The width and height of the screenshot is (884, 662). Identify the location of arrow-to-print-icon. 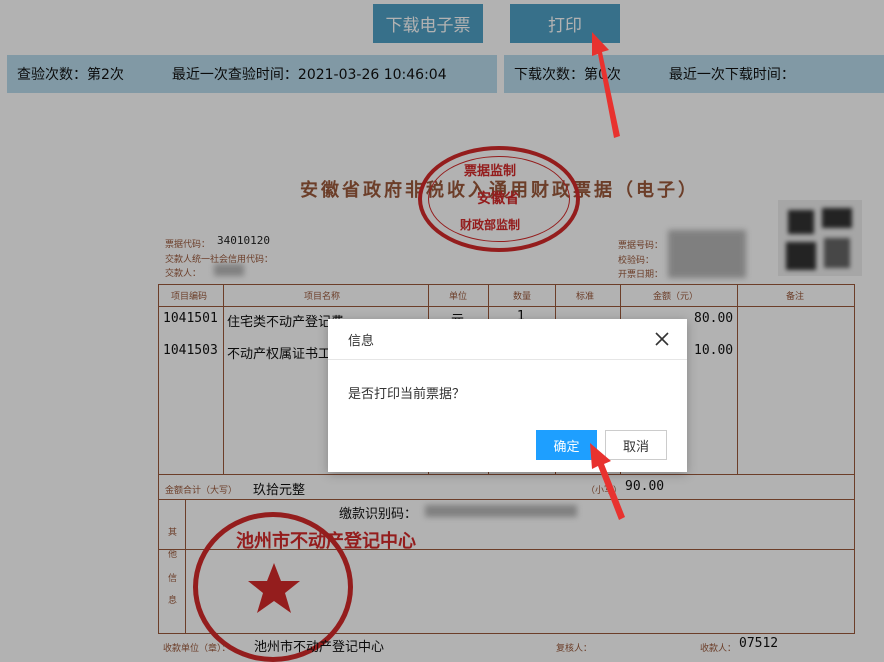
(606, 85).